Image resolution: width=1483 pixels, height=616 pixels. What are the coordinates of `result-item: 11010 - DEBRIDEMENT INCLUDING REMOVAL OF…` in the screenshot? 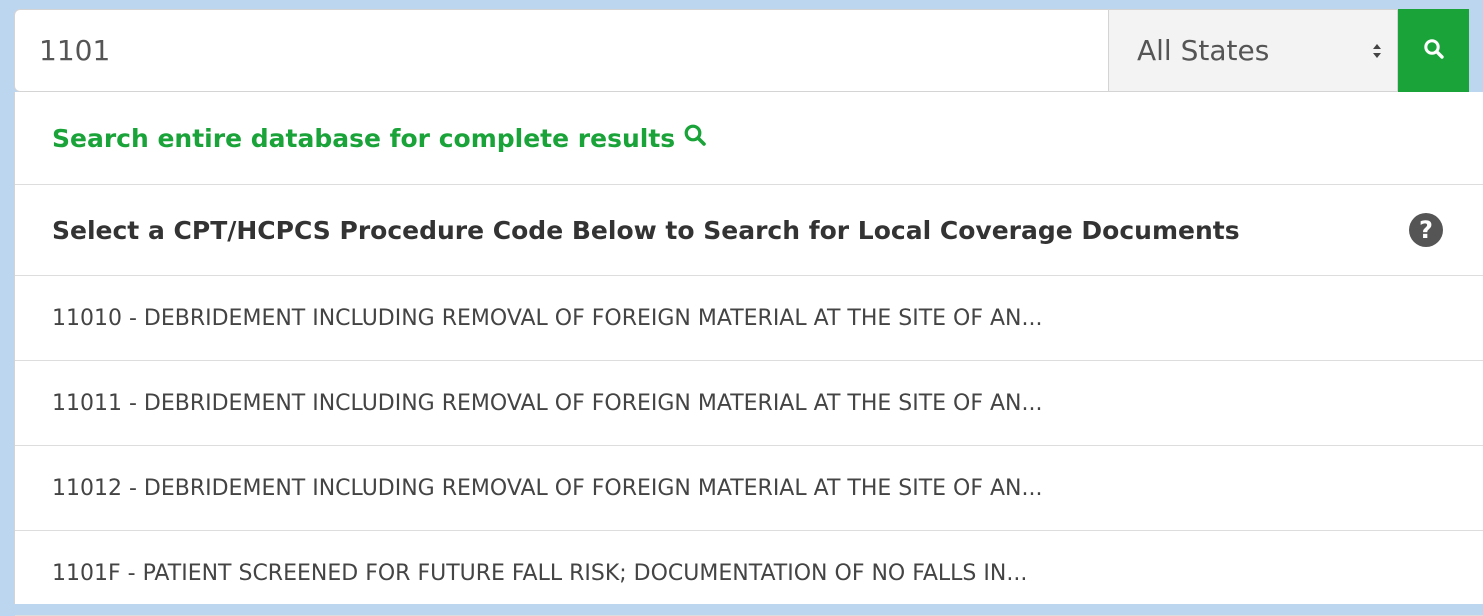 It's located at (749, 318).